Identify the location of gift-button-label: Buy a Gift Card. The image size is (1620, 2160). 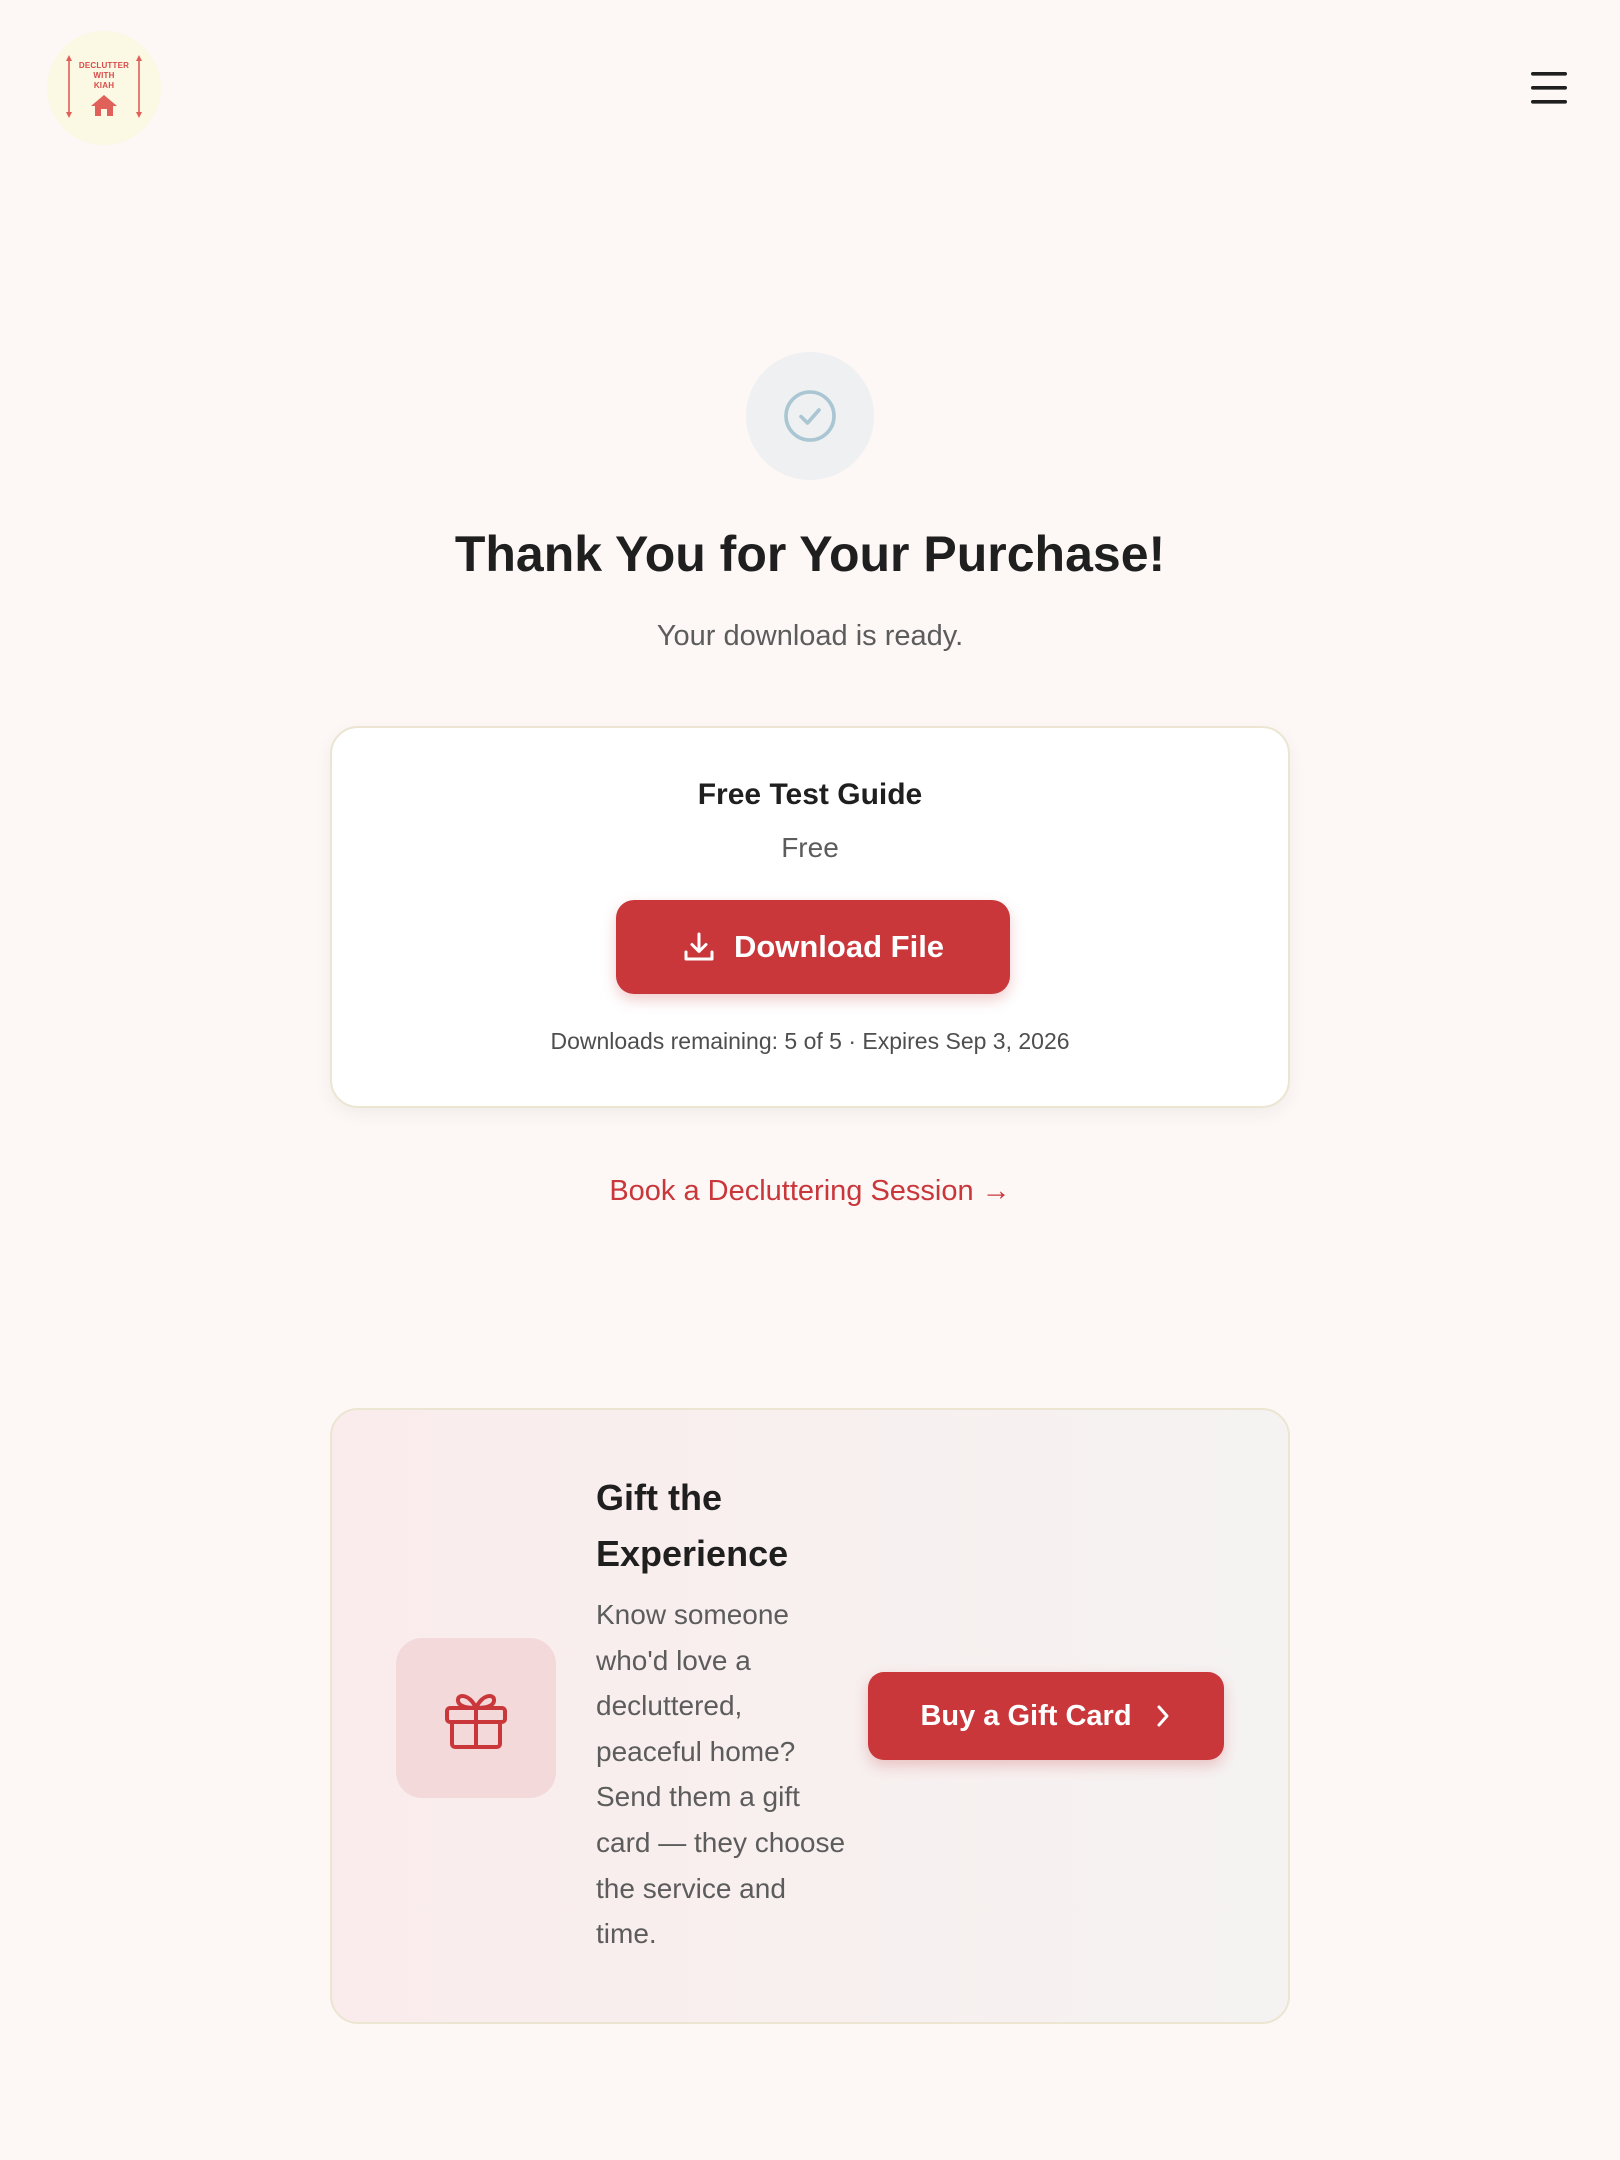
(1026, 1715).